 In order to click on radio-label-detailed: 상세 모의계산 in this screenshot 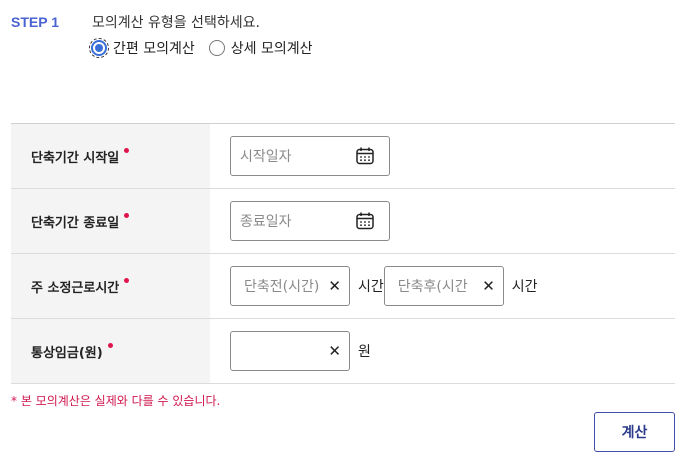, I will do `click(271, 49)`.